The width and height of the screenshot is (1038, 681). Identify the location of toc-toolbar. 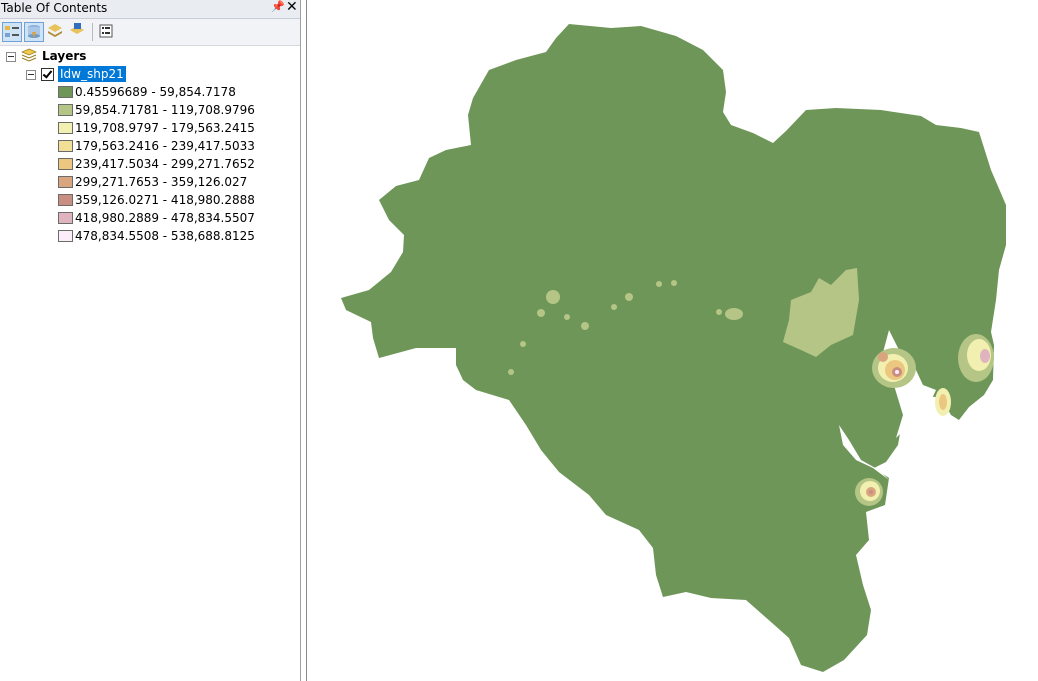
(150, 32).